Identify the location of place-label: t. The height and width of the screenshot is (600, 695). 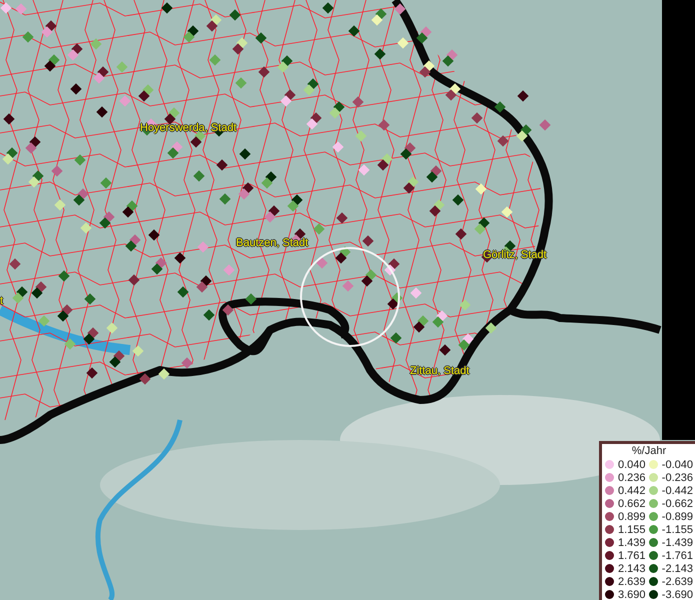
(2, 301).